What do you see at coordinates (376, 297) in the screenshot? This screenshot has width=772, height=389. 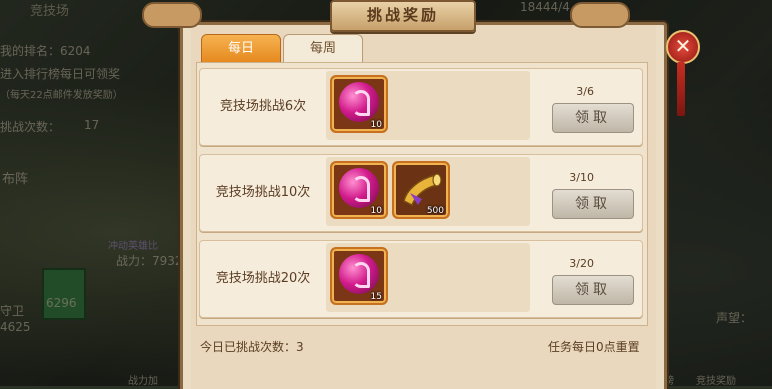 I see `reward-quantity: 15` at bounding box center [376, 297].